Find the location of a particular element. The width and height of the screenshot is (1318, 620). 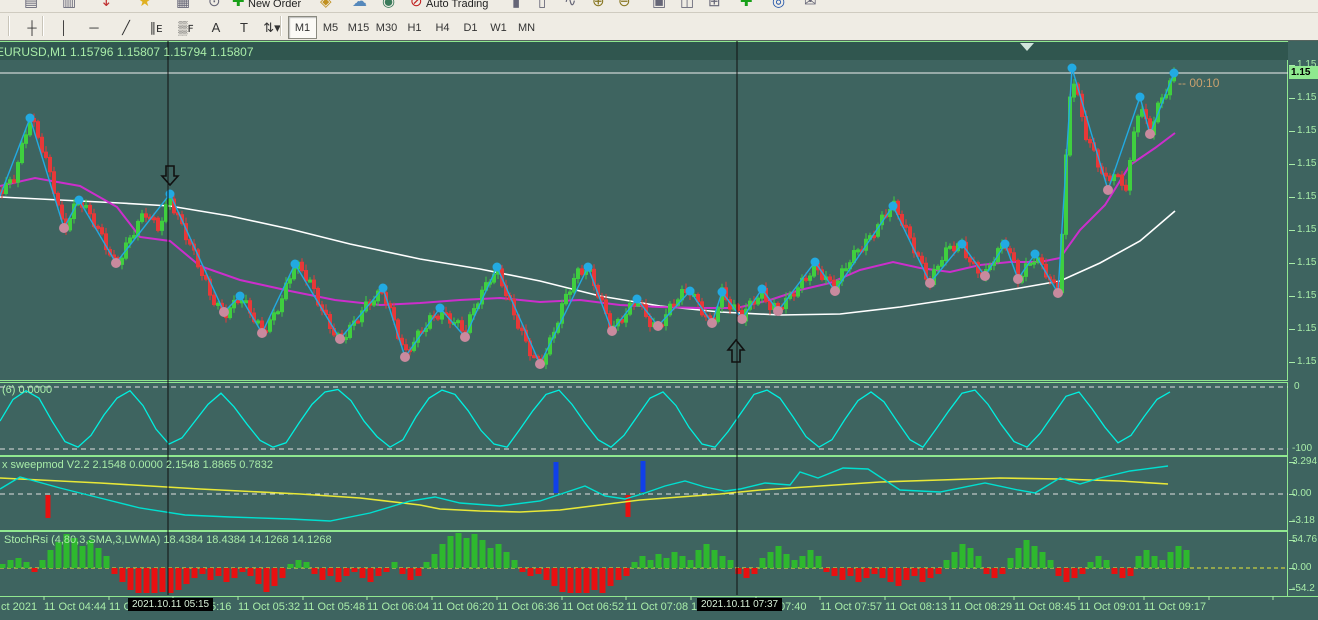

indicator1-label: (6) 0.0000 is located at coordinates (27, 390).